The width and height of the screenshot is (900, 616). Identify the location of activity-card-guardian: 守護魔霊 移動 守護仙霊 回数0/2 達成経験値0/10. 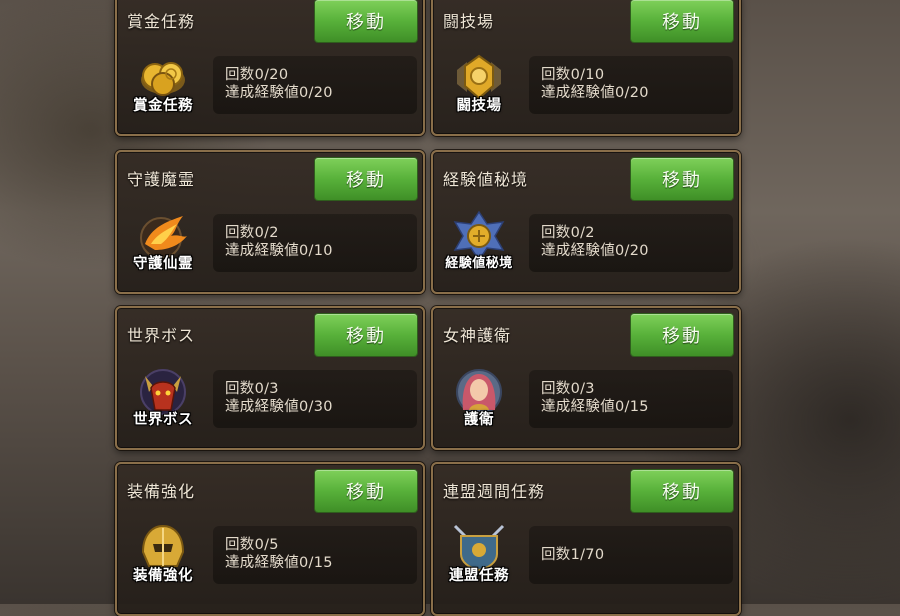
(270, 222).